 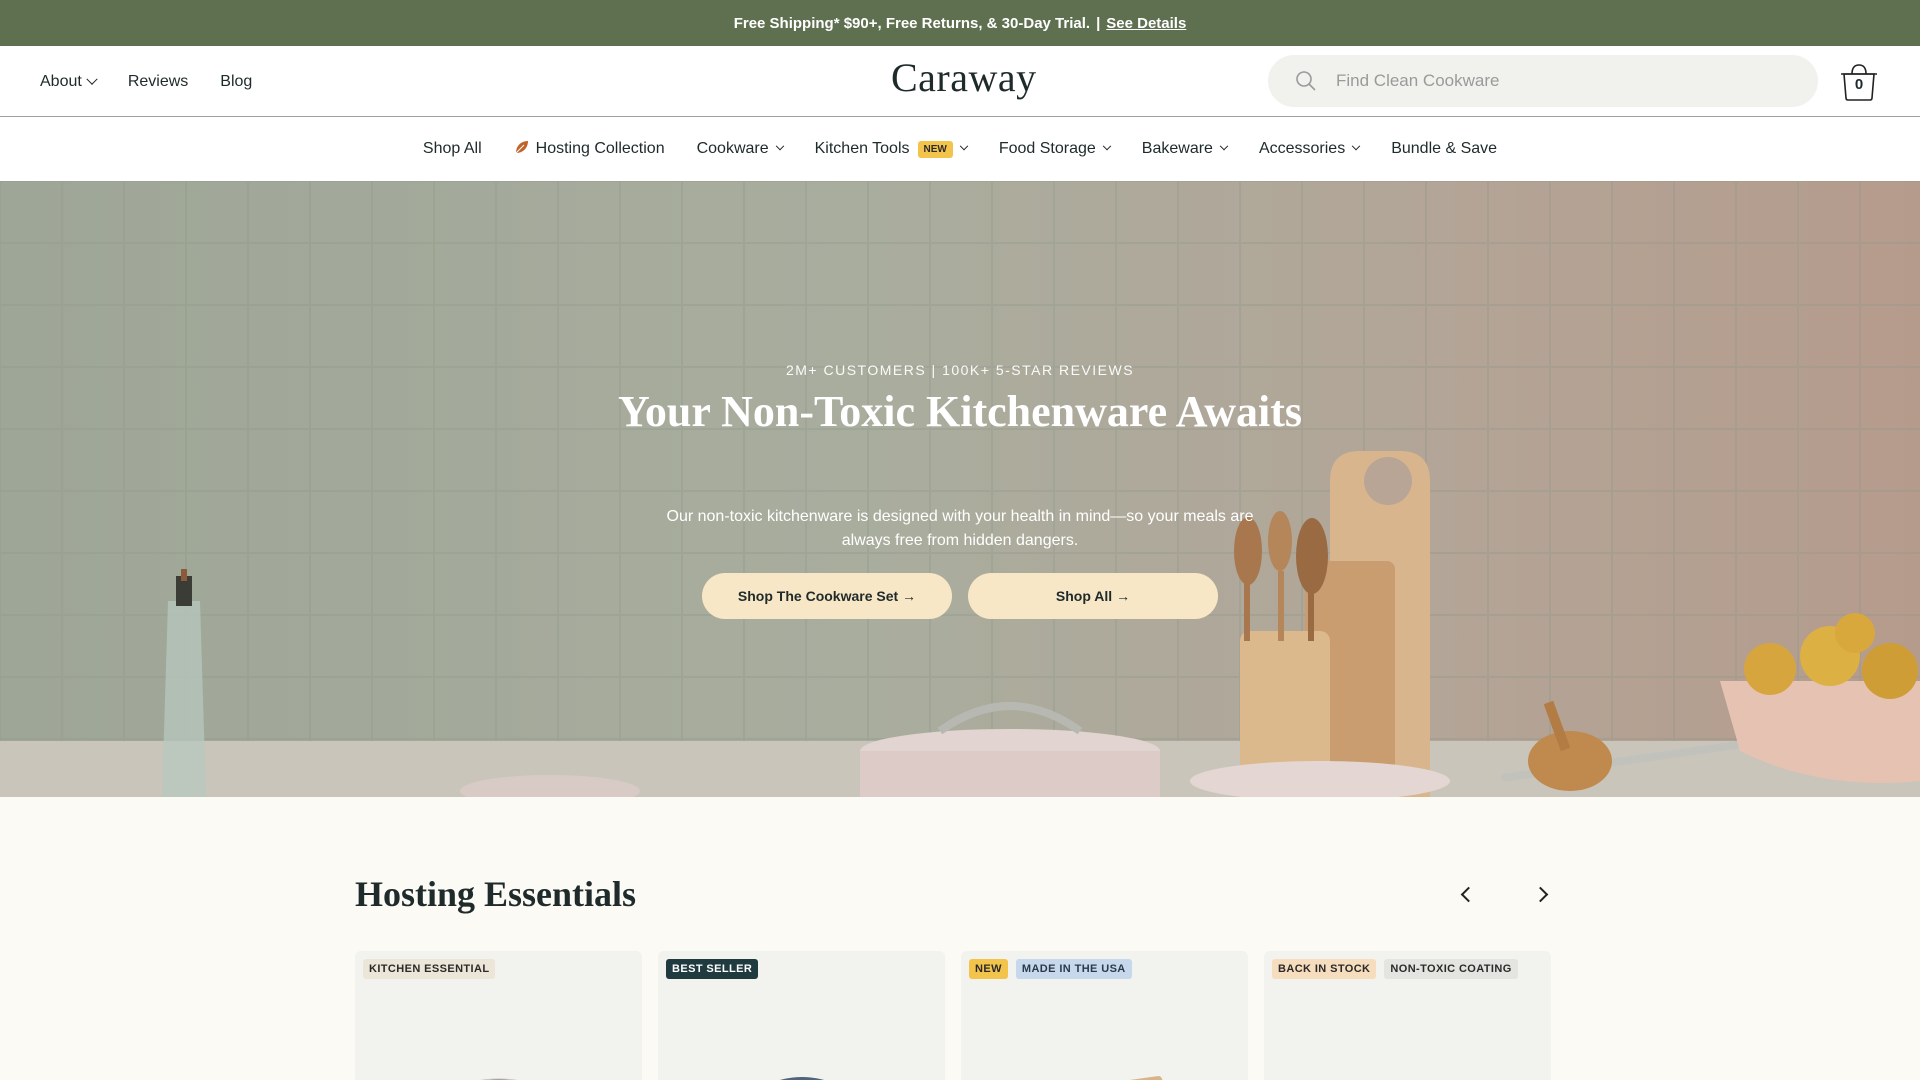 What do you see at coordinates (964, 77) in the screenshot?
I see `brand-logo: Caraway` at bounding box center [964, 77].